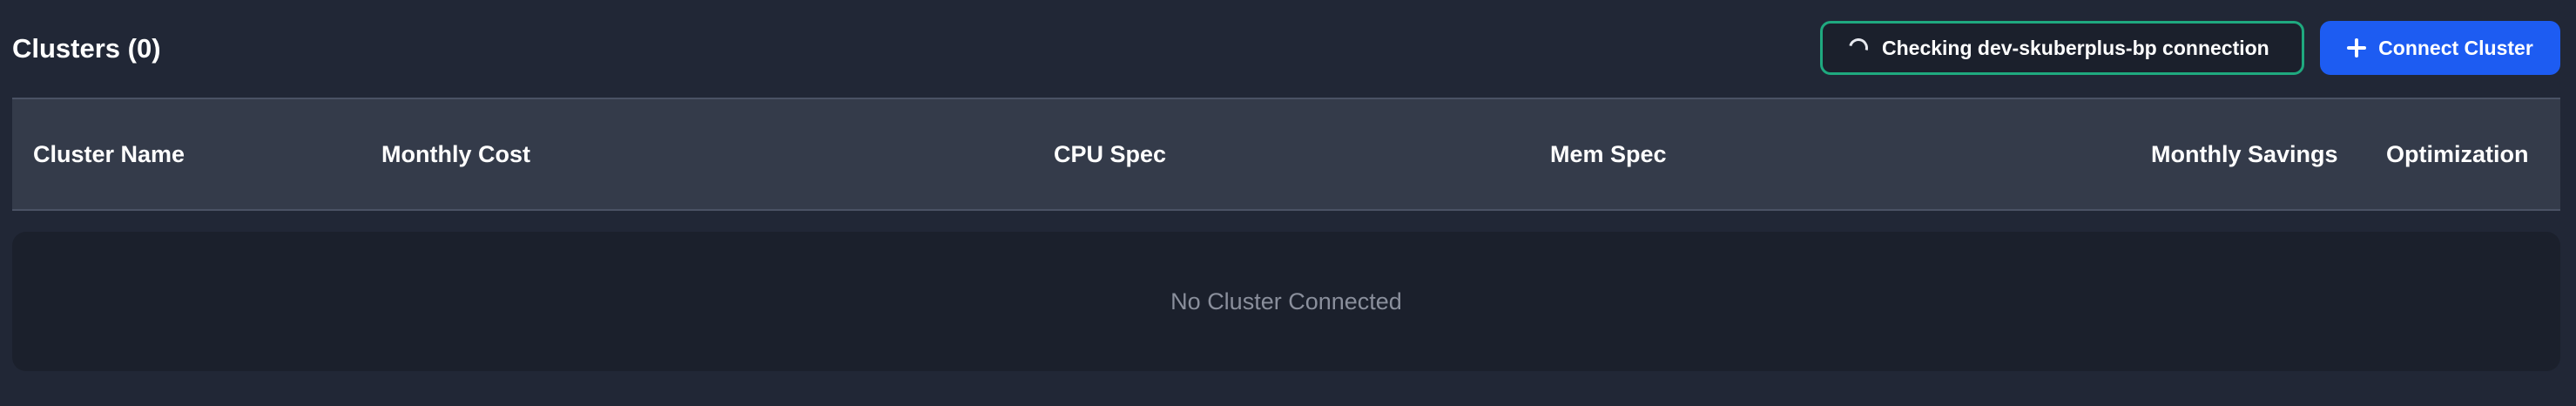  I want to click on page-title: Clusters (0), so click(86, 48).